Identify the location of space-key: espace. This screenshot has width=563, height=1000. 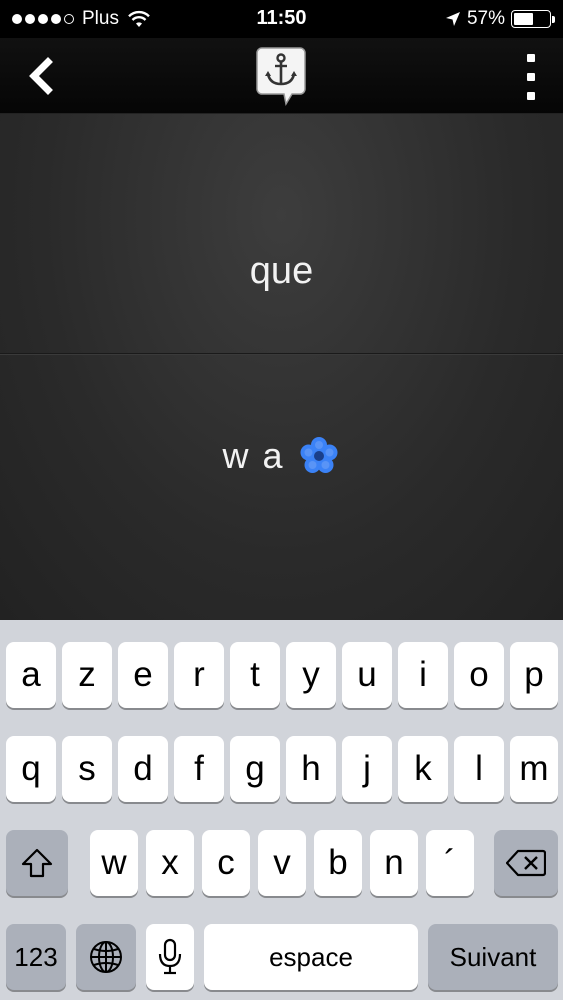
(311, 957).